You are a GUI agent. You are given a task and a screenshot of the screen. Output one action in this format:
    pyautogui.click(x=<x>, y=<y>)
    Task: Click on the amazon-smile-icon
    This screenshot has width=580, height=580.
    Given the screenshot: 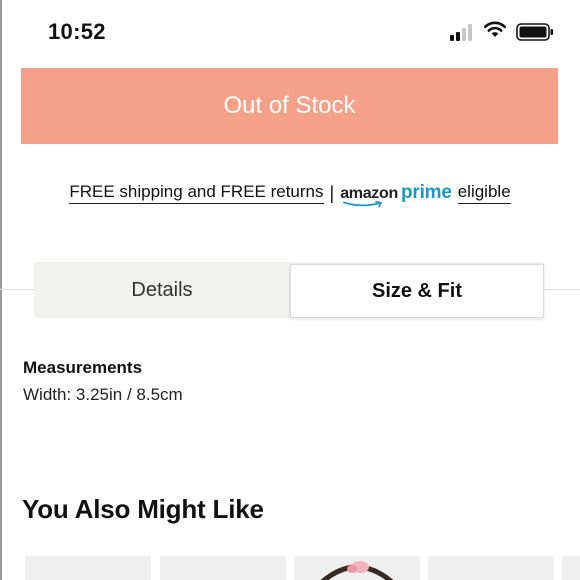 What is the action you would take?
    pyautogui.click(x=363, y=204)
    